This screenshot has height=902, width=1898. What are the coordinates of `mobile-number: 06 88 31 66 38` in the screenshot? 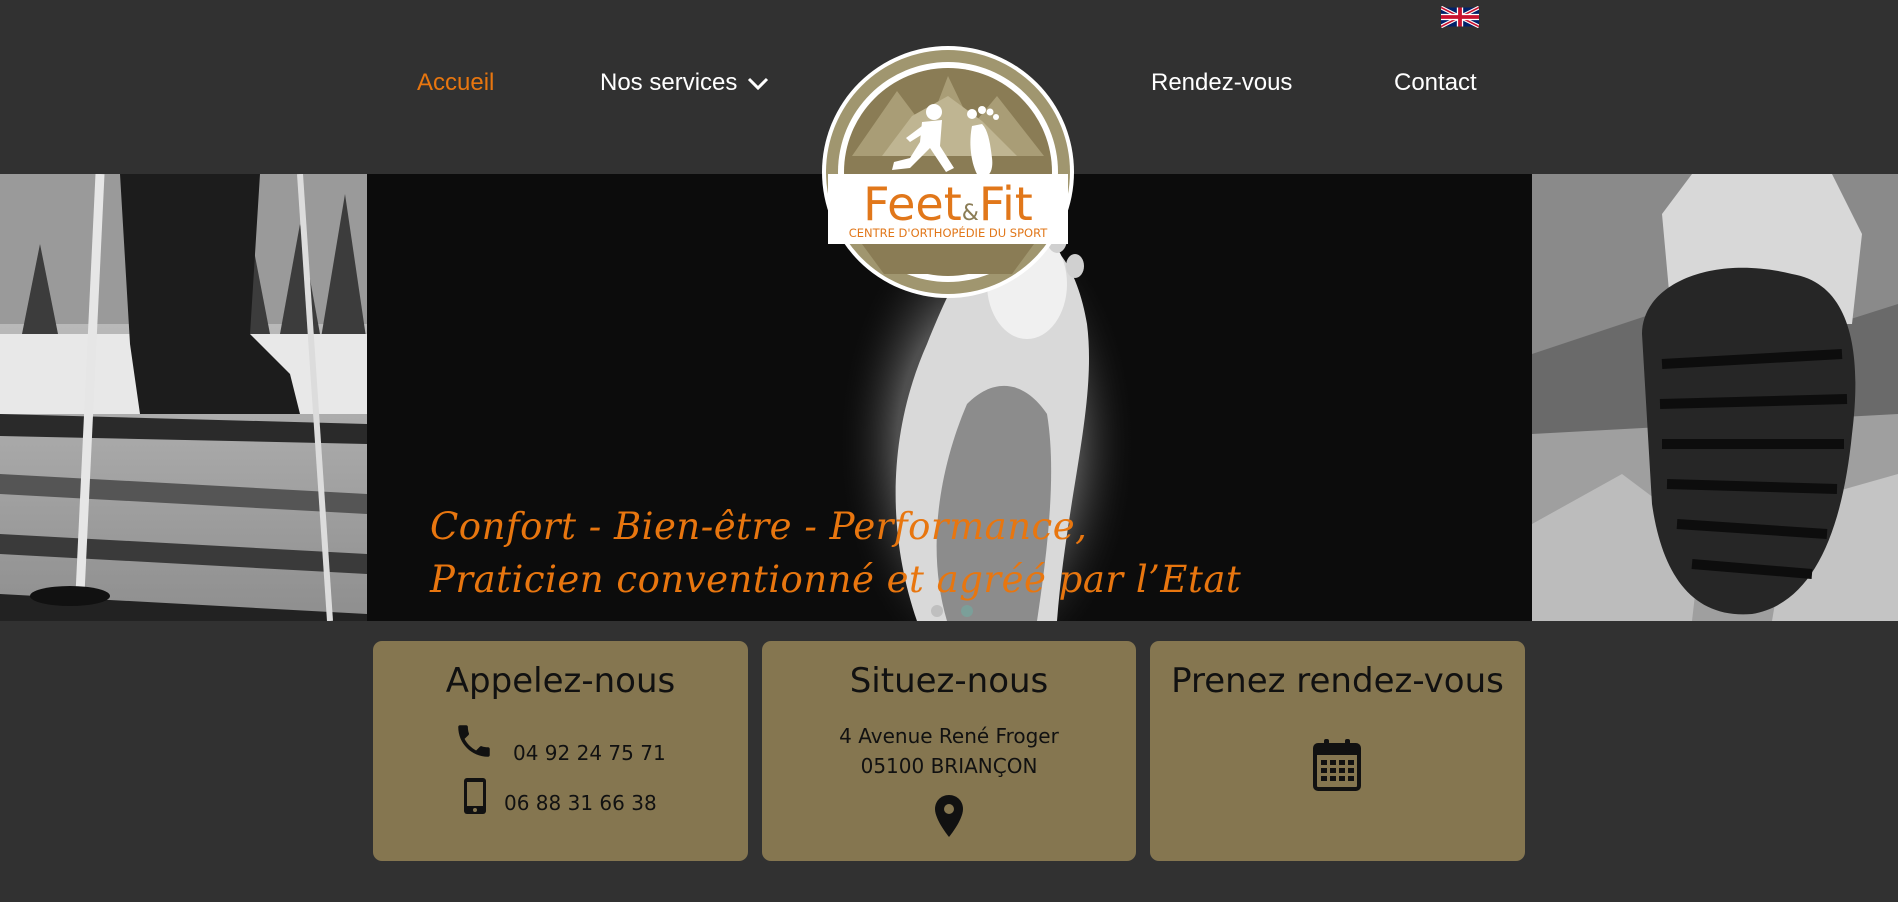 It's located at (580, 803).